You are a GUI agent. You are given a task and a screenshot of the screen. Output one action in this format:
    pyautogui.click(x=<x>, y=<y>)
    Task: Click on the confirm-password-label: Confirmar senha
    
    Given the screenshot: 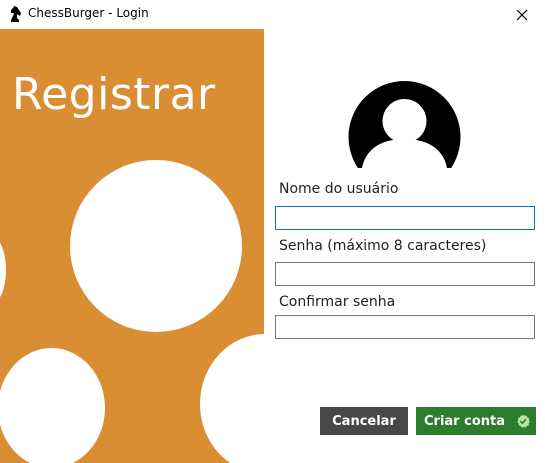 What is the action you would take?
    pyautogui.click(x=337, y=302)
    